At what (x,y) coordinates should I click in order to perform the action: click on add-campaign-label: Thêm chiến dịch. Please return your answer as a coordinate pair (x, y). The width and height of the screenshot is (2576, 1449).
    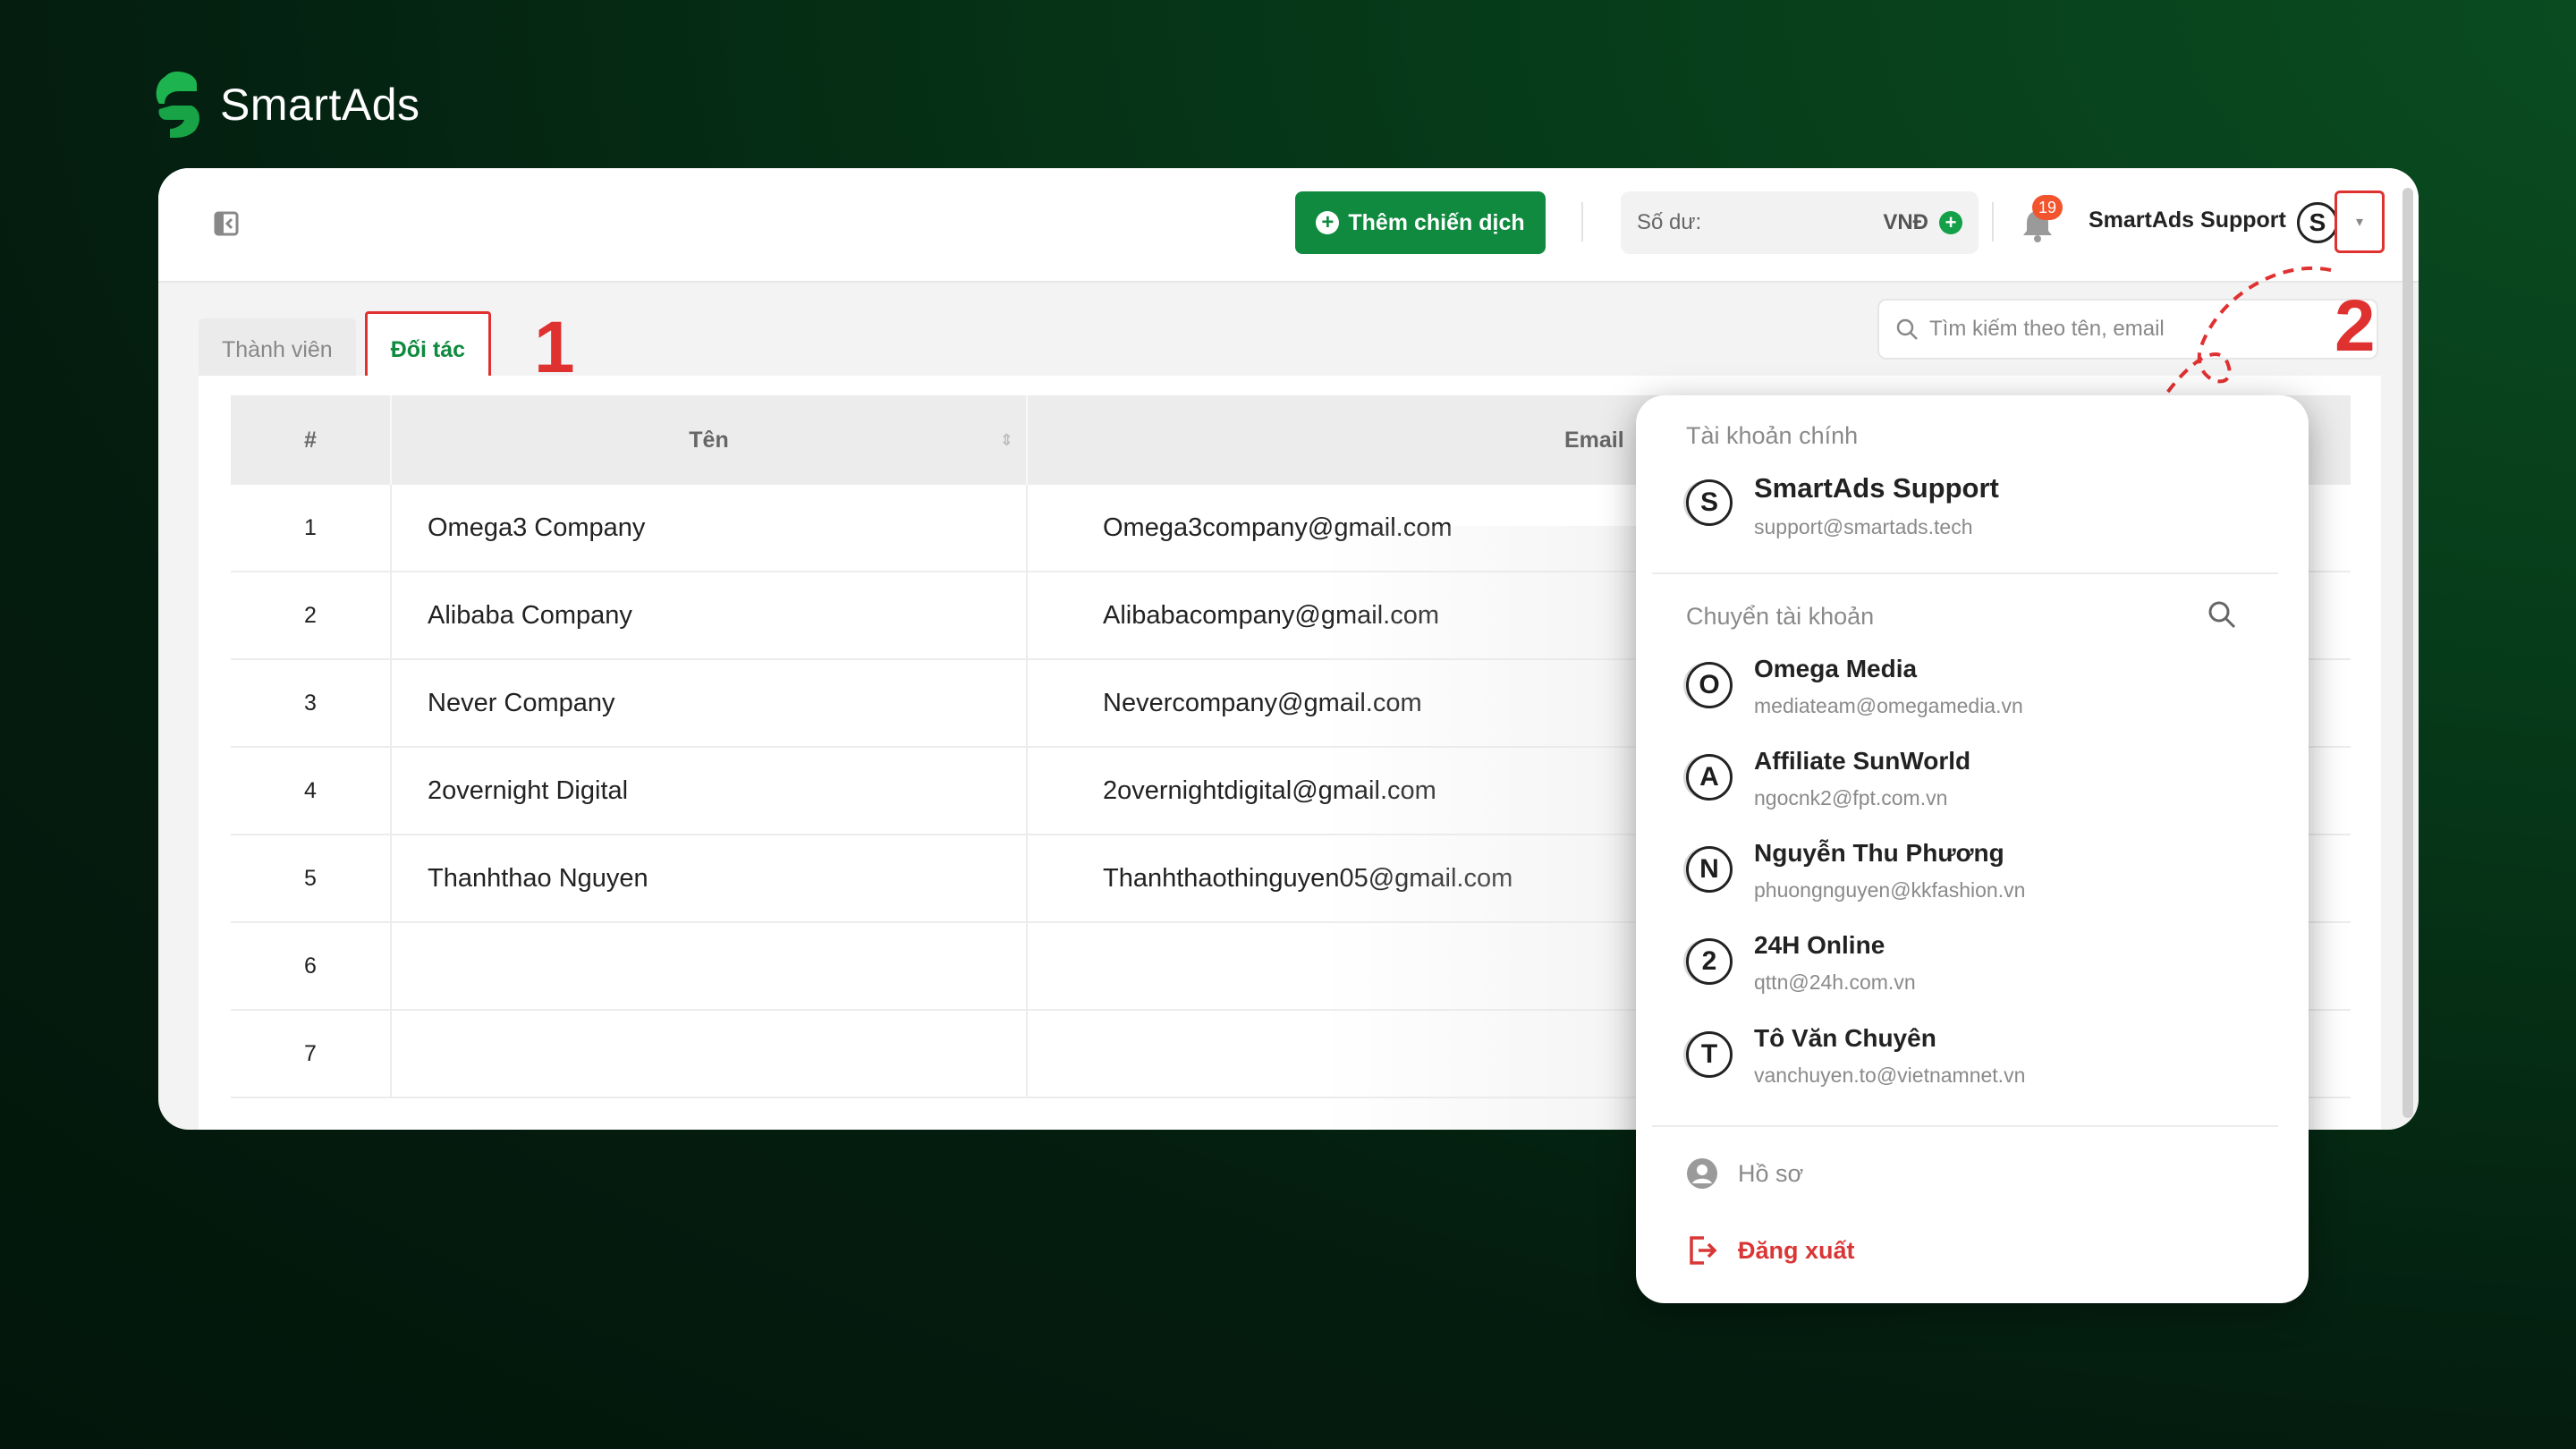
    Looking at the image, I should click on (1436, 222).